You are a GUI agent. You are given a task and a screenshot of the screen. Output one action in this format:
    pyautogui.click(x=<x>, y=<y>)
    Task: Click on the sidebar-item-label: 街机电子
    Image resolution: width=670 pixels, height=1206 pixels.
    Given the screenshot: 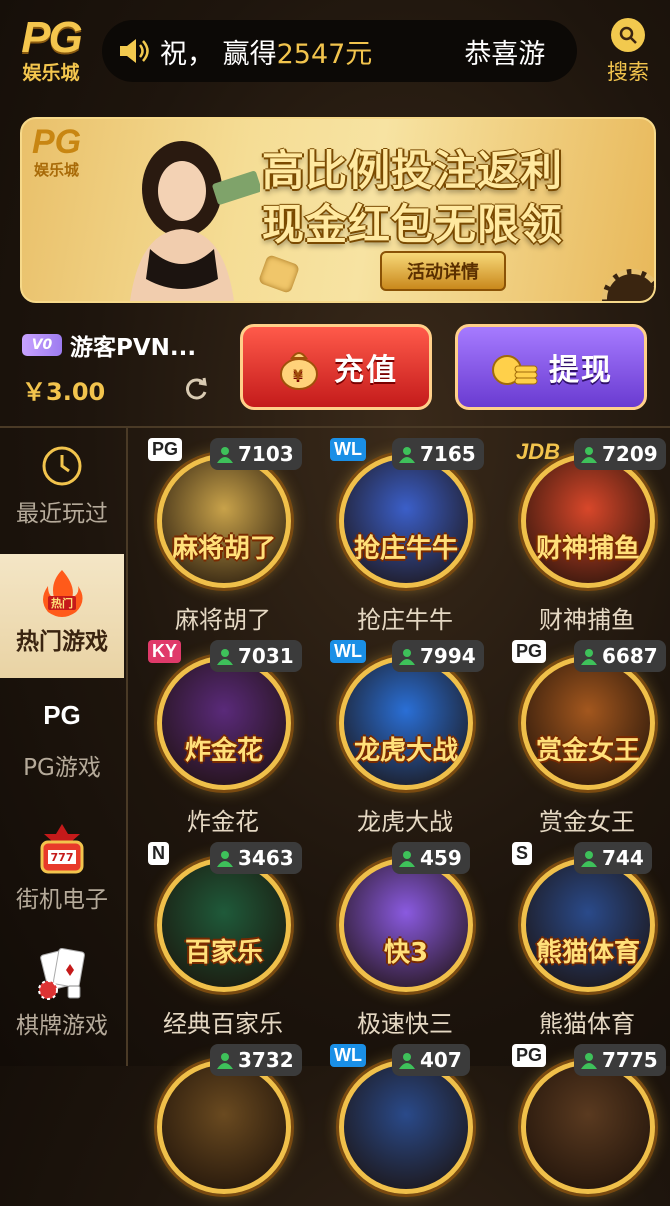 What is the action you would take?
    pyautogui.click(x=62, y=900)
    